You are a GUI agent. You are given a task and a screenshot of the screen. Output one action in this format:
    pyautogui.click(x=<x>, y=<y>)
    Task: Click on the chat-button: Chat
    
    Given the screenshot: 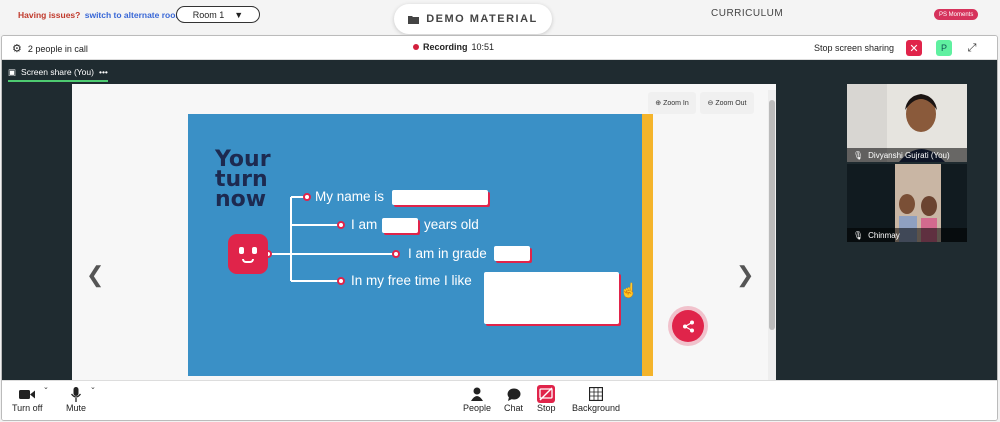 What is the action you would take?
    pyautogui.click(x=513, y=399)
    